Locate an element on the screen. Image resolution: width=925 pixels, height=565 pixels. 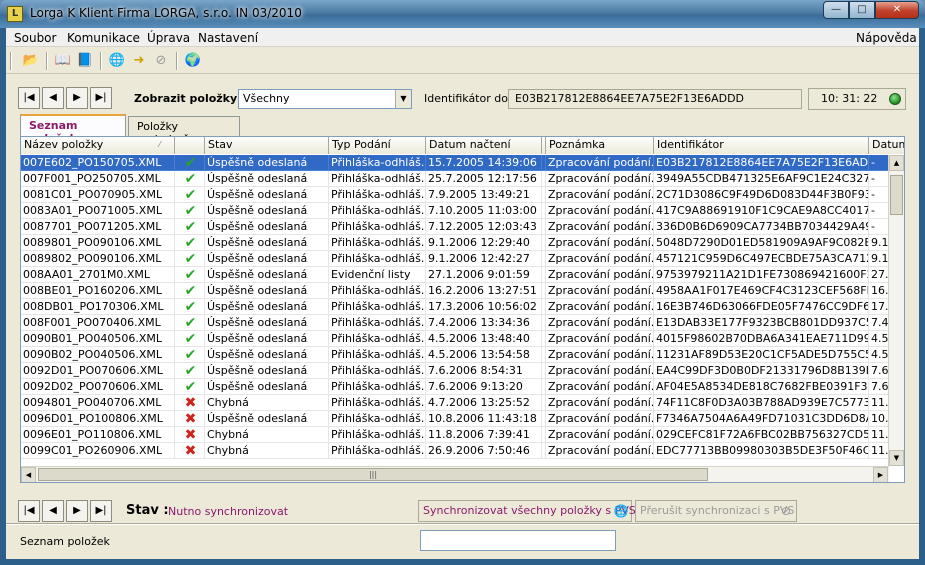
maximize-button: □ is located at coordinates (862, 10).